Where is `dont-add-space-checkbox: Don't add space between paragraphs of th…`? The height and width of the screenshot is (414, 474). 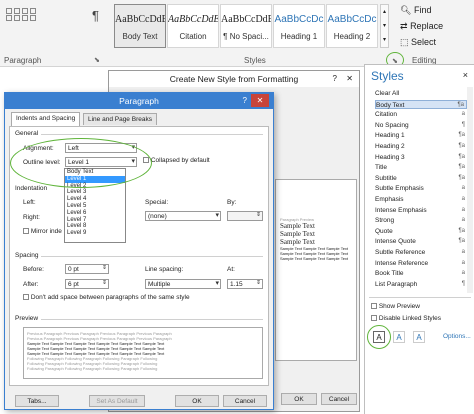
dont-add-space-checkbox: Don't add space between paragraphs of th… is located at coordinates (106, 297).